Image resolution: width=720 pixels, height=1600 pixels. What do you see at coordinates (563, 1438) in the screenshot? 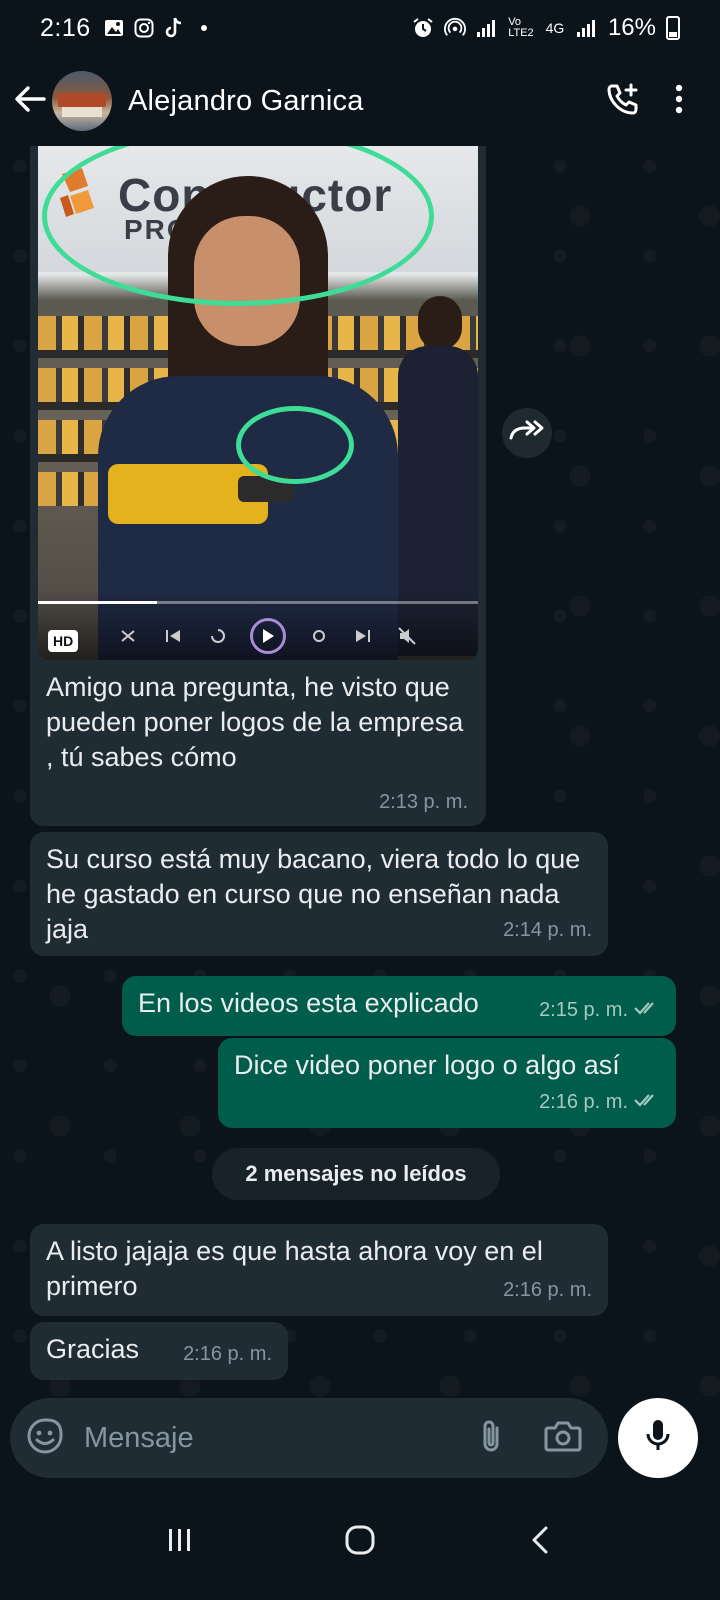
I see `camera-icon` at bounding box center [563, 1438].